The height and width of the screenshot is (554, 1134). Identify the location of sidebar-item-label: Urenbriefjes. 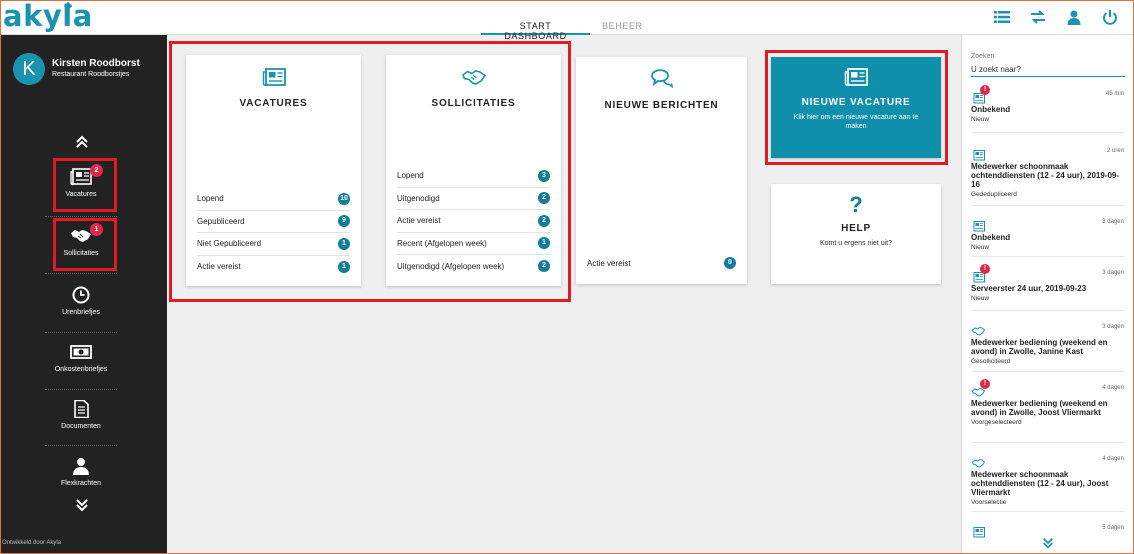
(81, 312).